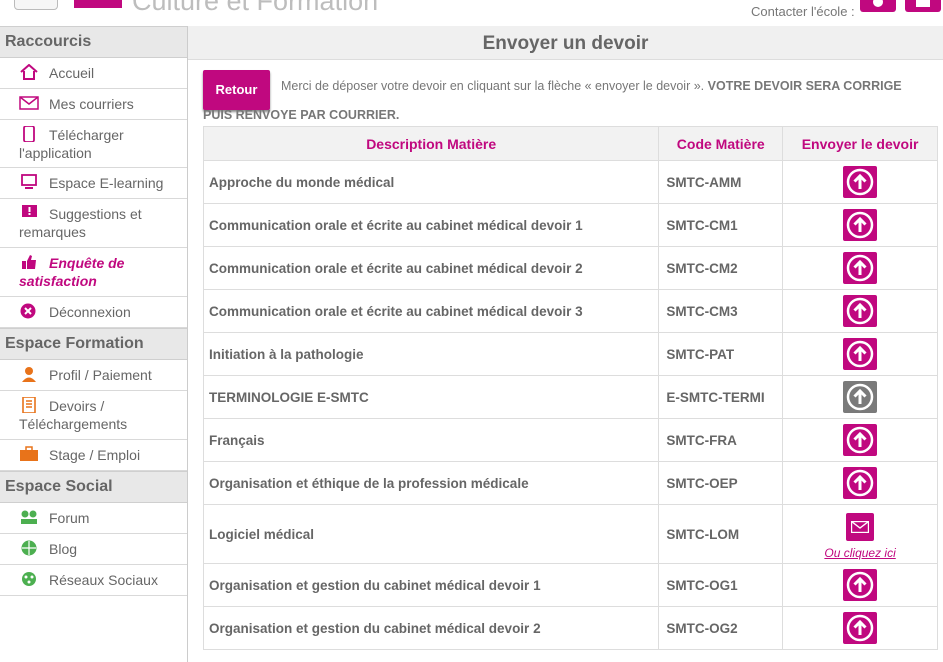 The height and width of the screenshot is (662, 943). Describe the element at coordinates (721, 182) in the screenshot. I see `cell-code: SMTC-AMM` at that location.